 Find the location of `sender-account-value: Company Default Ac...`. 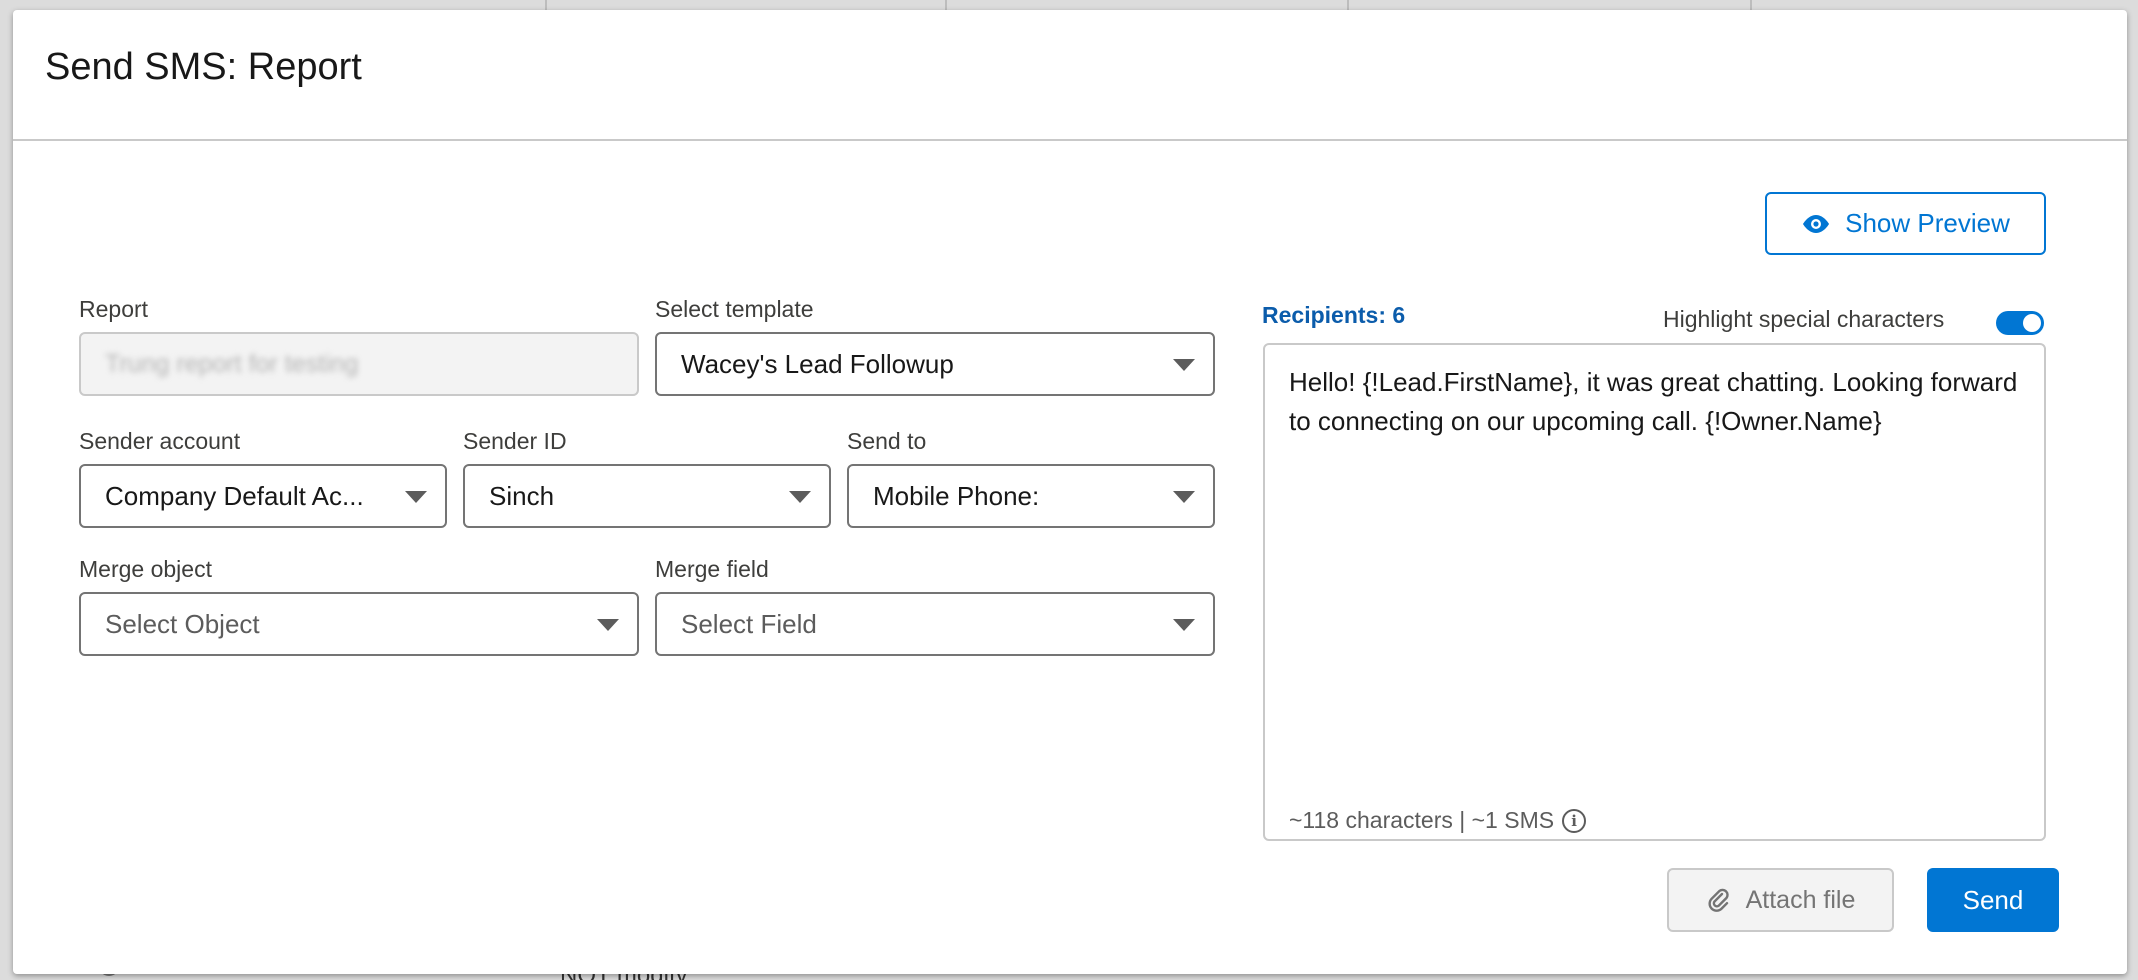

sender-account-value: Company Default Ac... is located at coordinates (234, 495).